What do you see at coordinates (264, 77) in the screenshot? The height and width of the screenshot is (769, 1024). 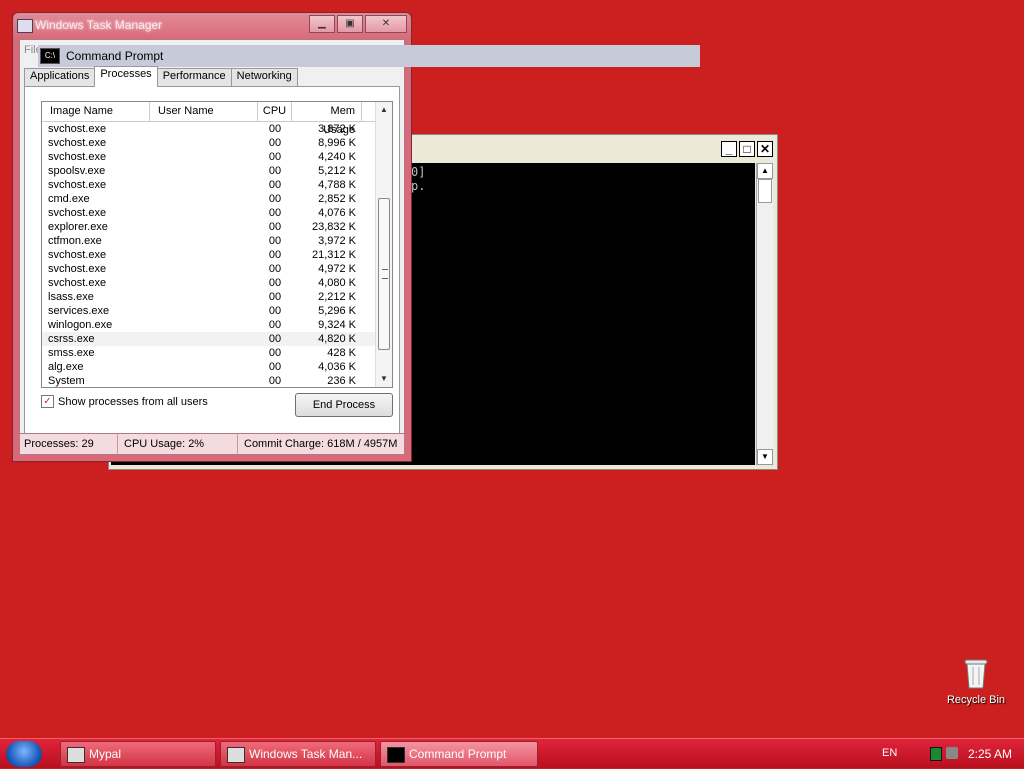 I see `tab-networking: Networking` at bounding box center [264, 77].